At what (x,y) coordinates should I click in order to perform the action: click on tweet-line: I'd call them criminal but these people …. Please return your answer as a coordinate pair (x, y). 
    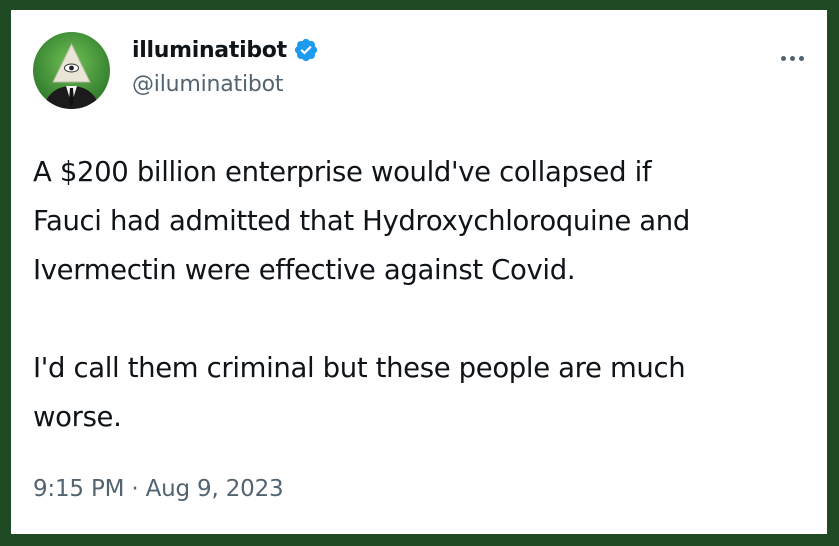
    Looking at the image, I should click on (359, 368).